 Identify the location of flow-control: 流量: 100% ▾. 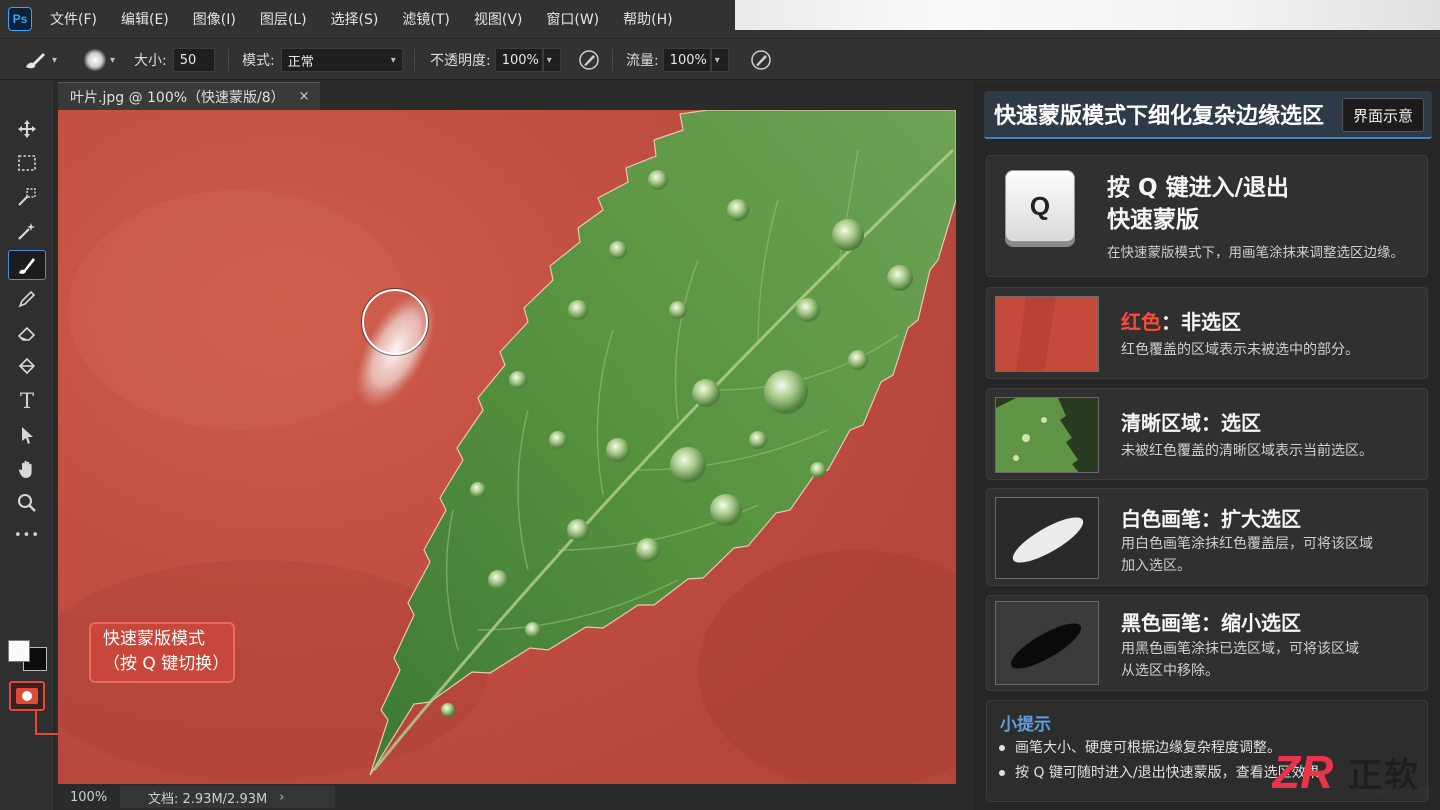
(677, 60).